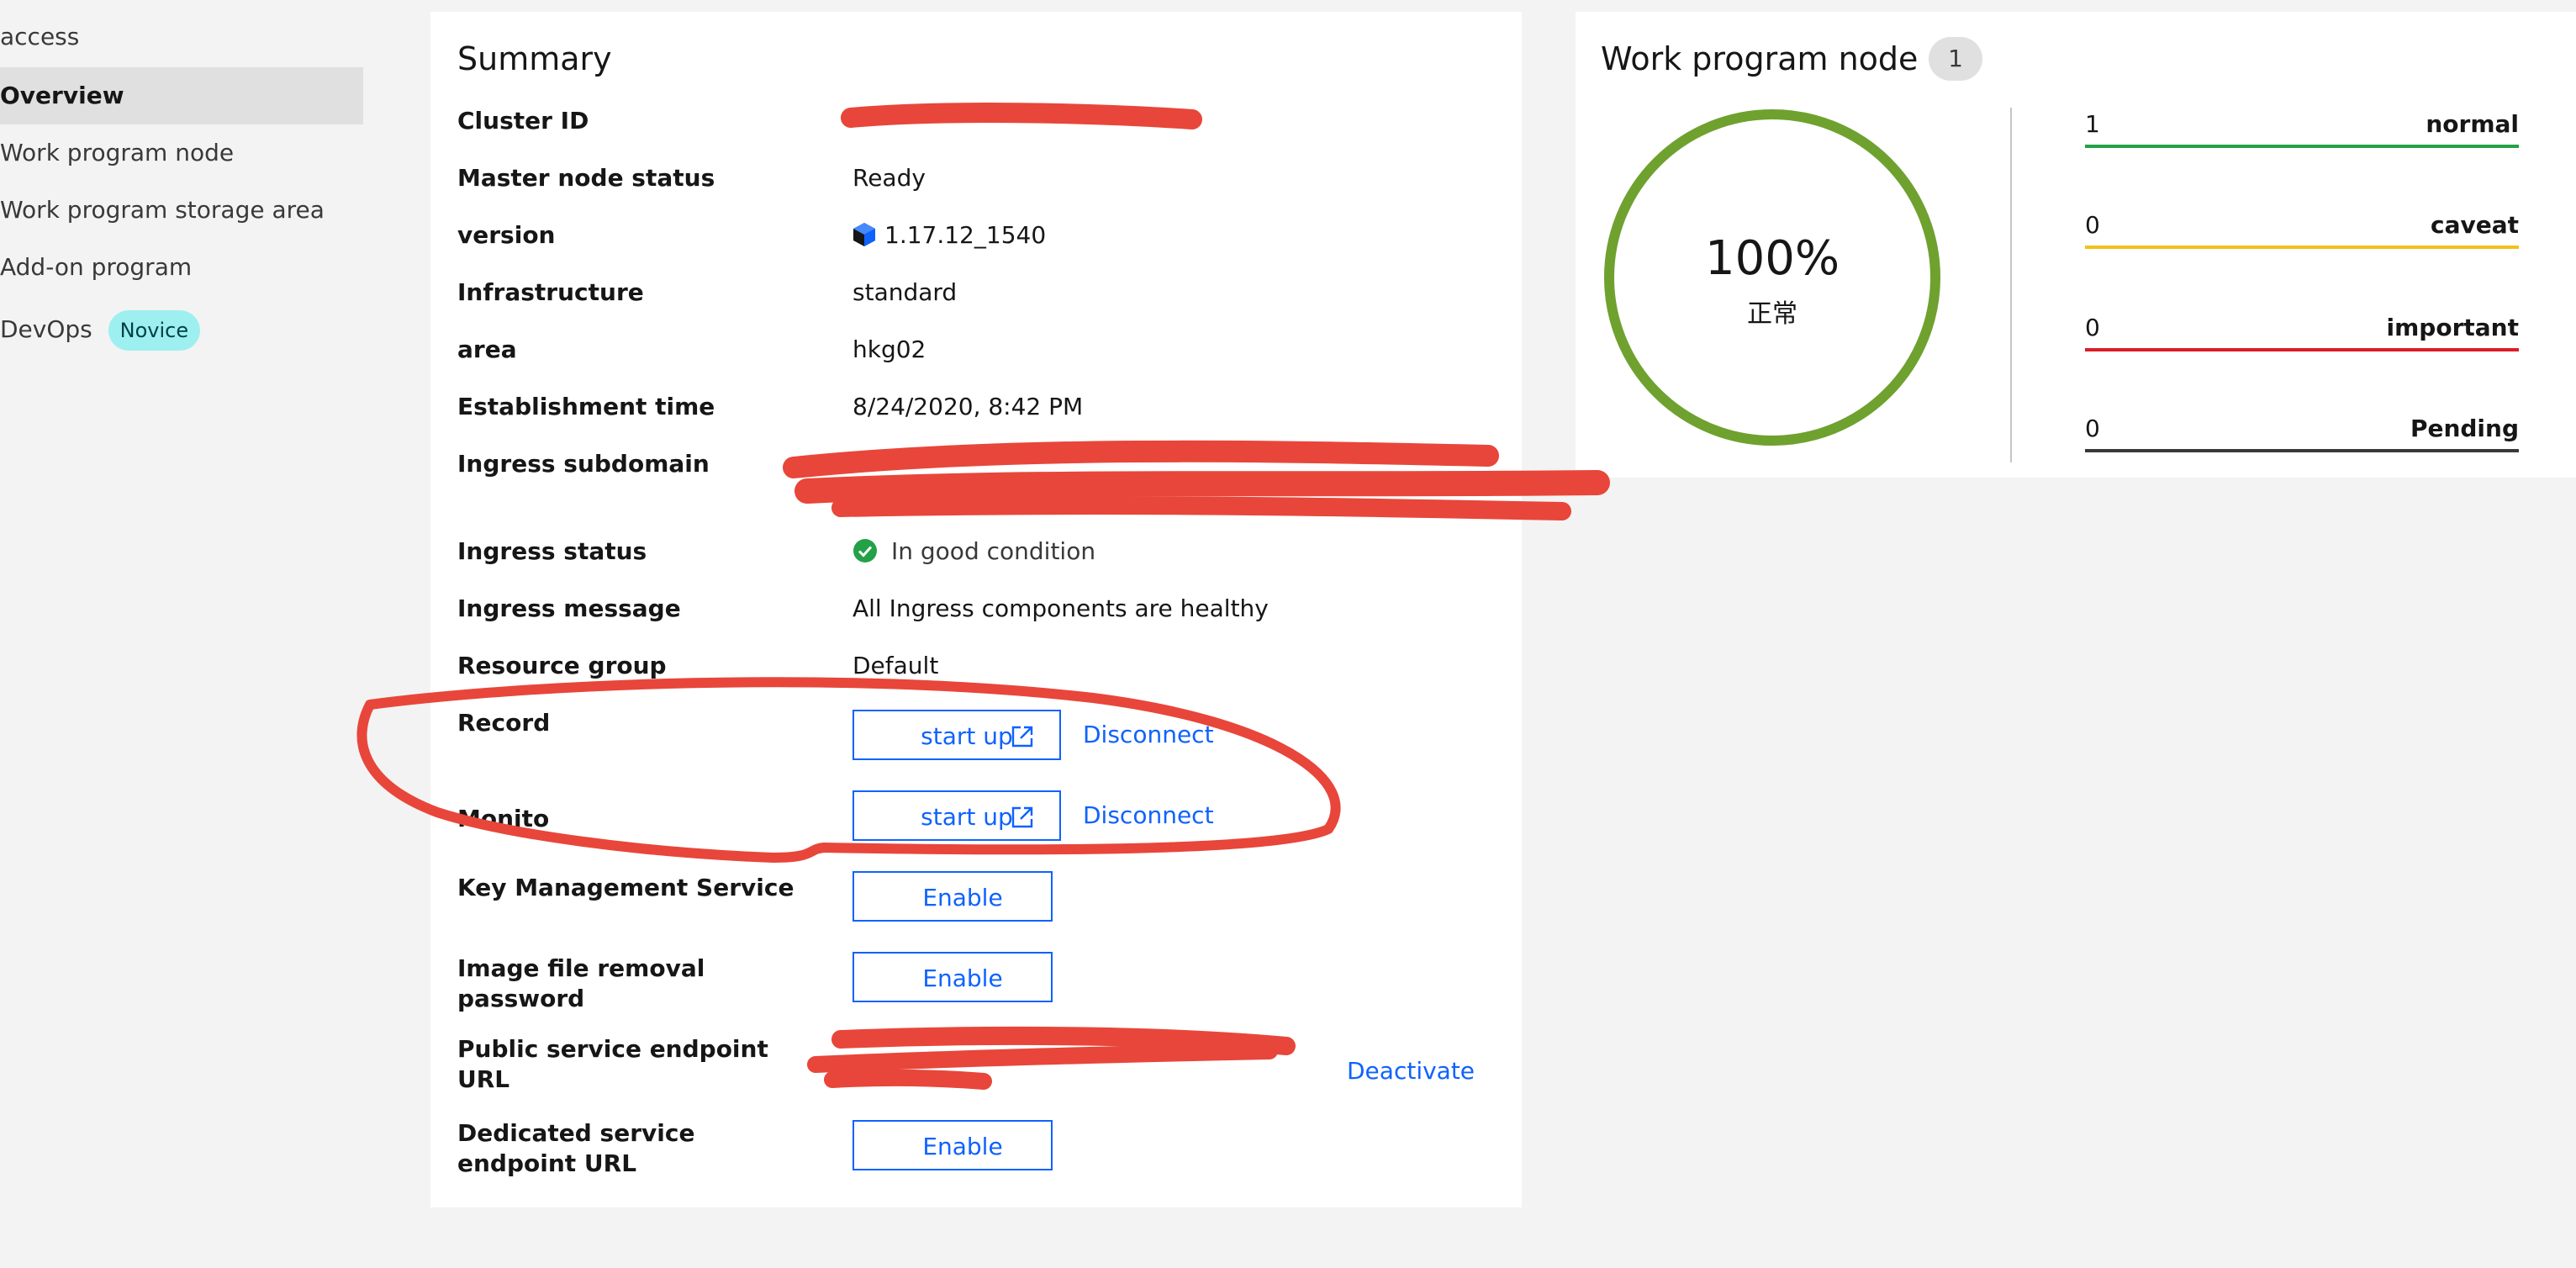 The image size is (2576, 1268). What do you see at coordinates (626, 887) in the screenshot?
I see `kms-label: Key Management Service` at bounding box center [626, 887].